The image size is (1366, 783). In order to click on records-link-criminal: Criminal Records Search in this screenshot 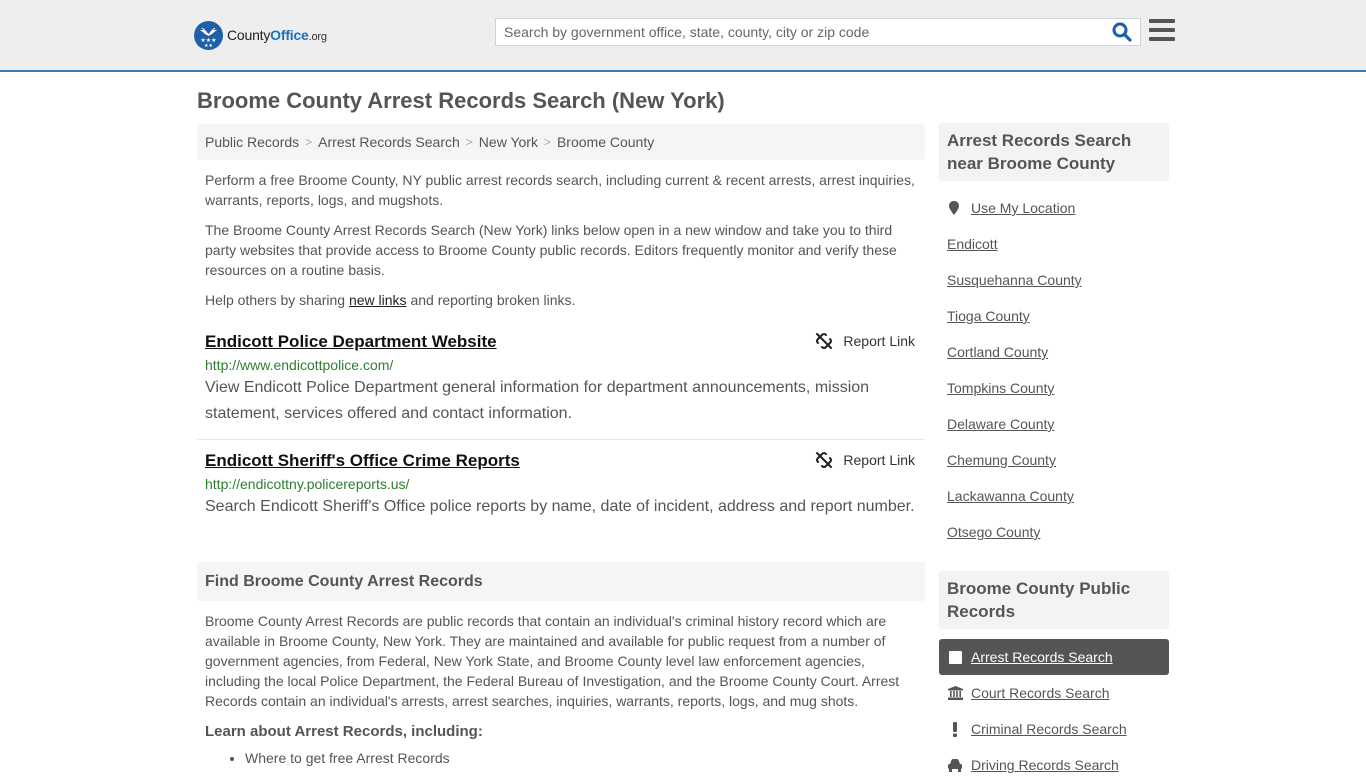, I will do `click(1049, 729)`.